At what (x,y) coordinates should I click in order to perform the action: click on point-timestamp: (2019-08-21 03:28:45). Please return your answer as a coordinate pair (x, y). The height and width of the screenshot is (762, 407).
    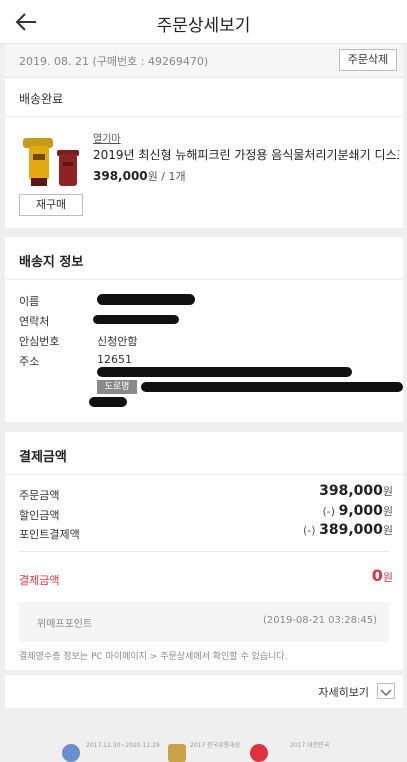
    Looking at the image, I should click on (319, 620).